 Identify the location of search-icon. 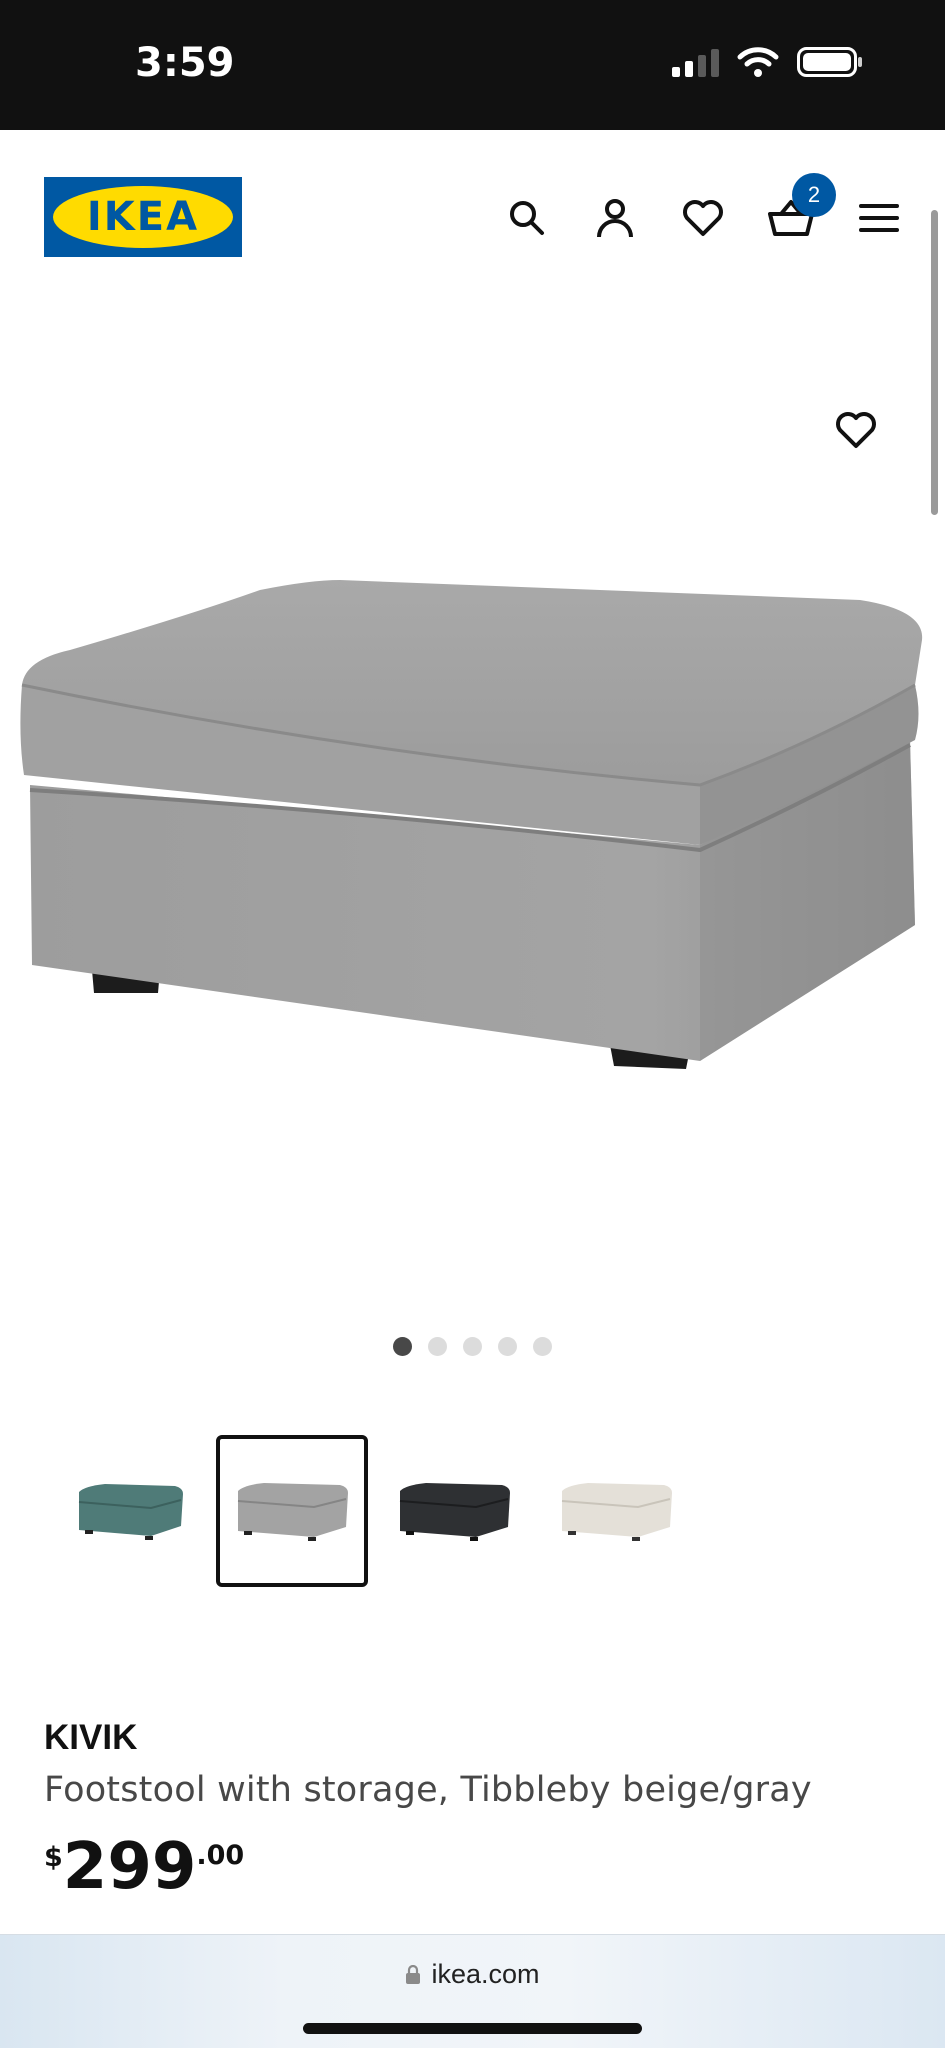
(527, 218).